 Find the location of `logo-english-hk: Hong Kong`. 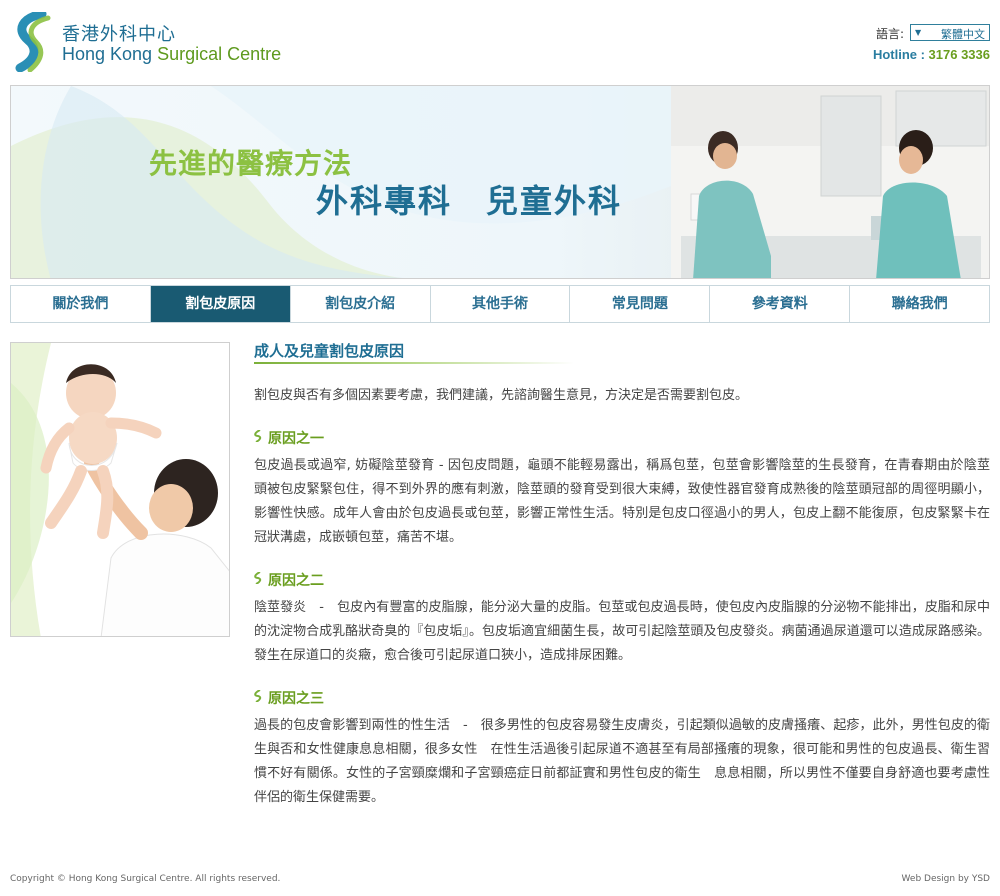

logo-english-hk: Hong Kong is located at coordinates (107, 54).